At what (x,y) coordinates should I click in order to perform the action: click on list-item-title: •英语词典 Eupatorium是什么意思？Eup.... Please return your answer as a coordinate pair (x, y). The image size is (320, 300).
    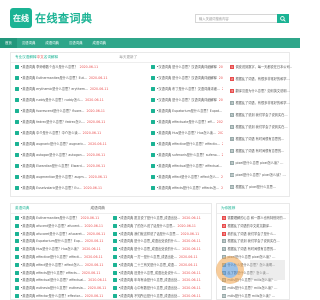
    Looking at the image, I should click on (52, 241).